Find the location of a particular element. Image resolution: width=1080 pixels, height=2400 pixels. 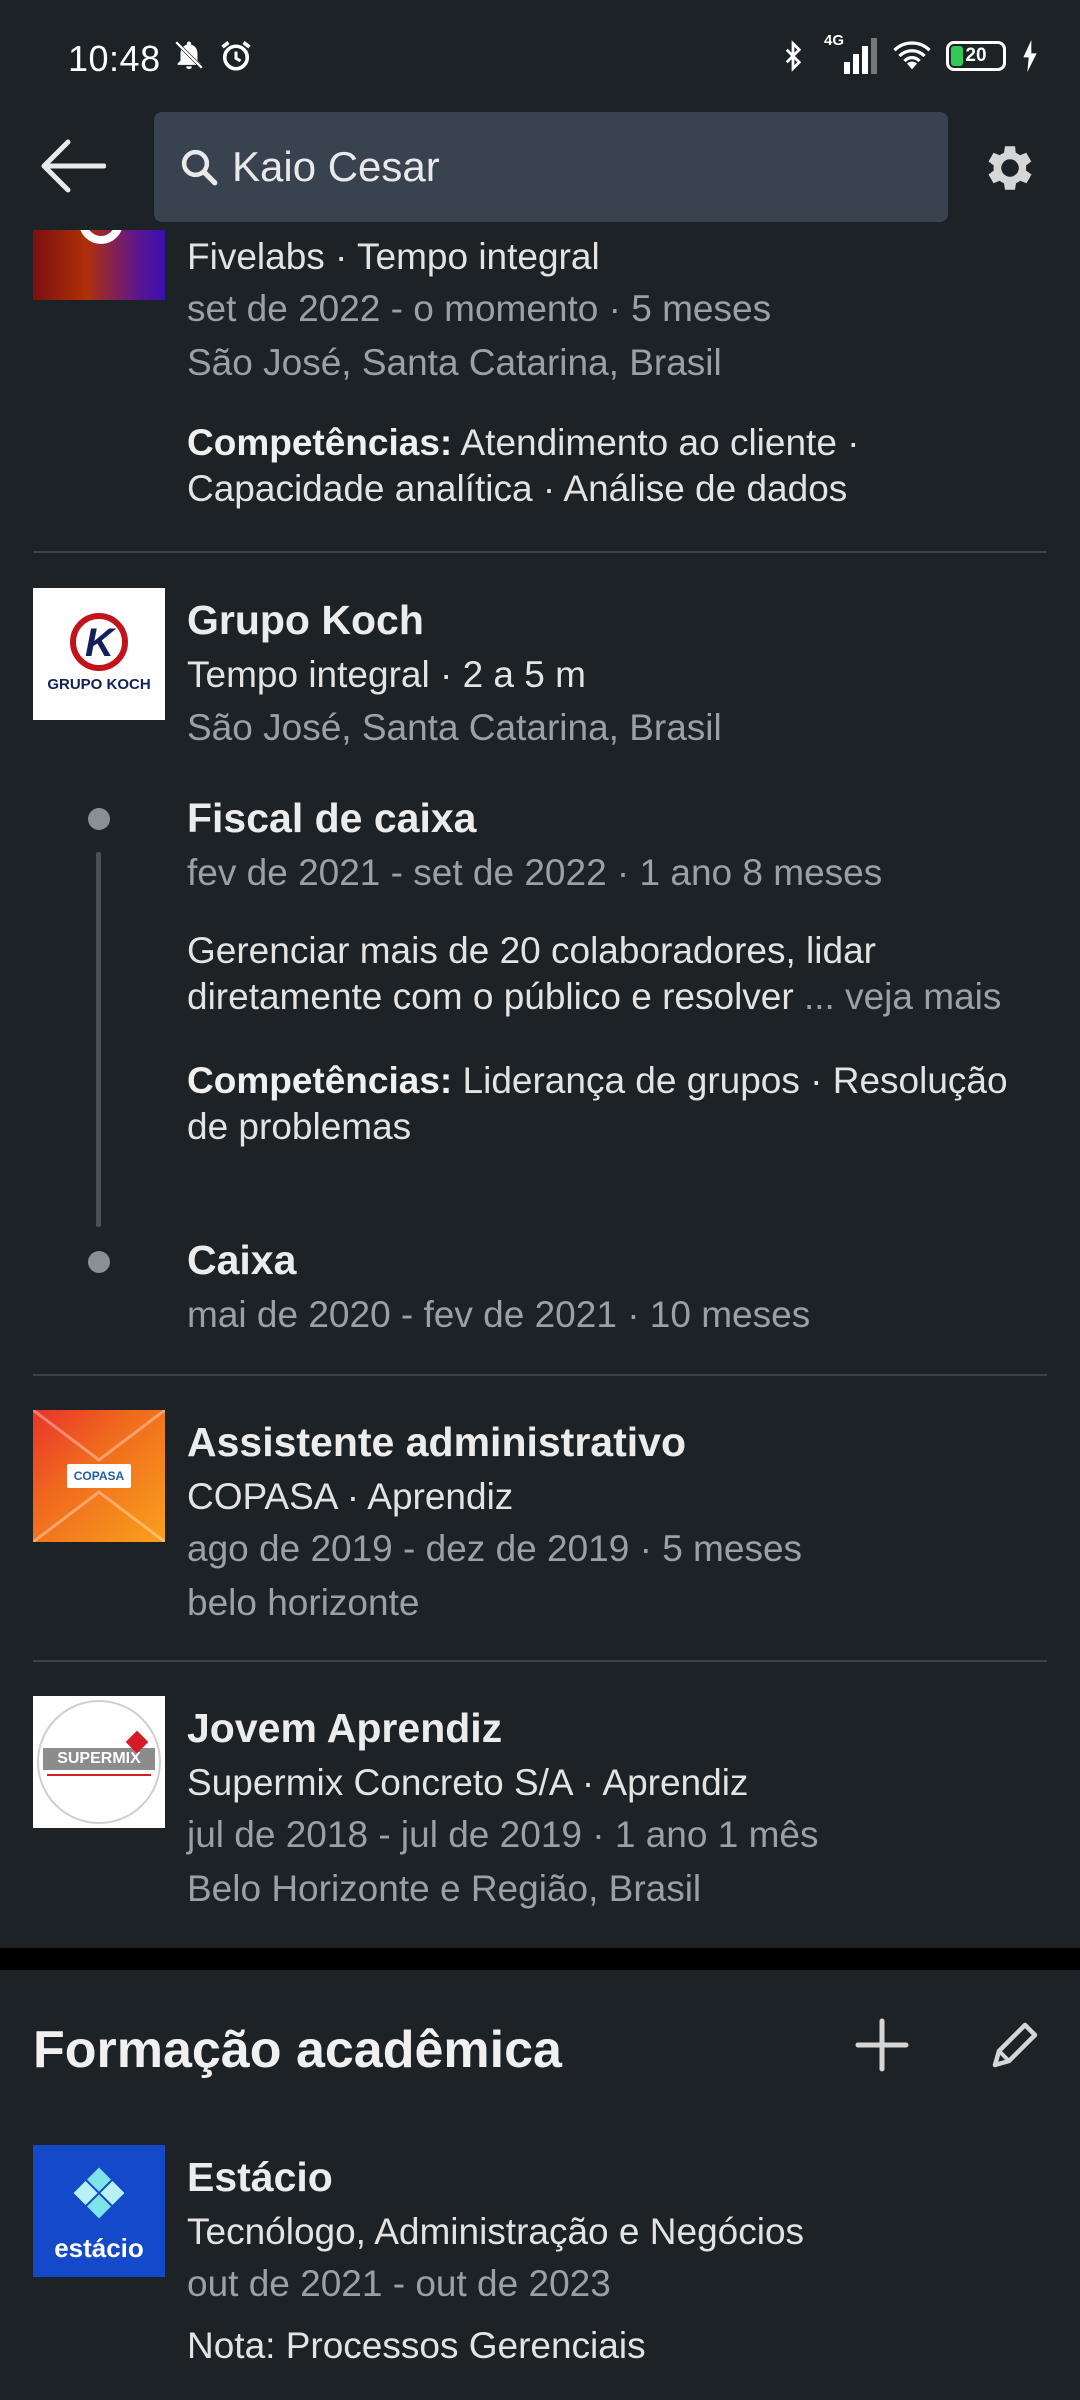

timeline-line is located at coordinates (98, 1039).